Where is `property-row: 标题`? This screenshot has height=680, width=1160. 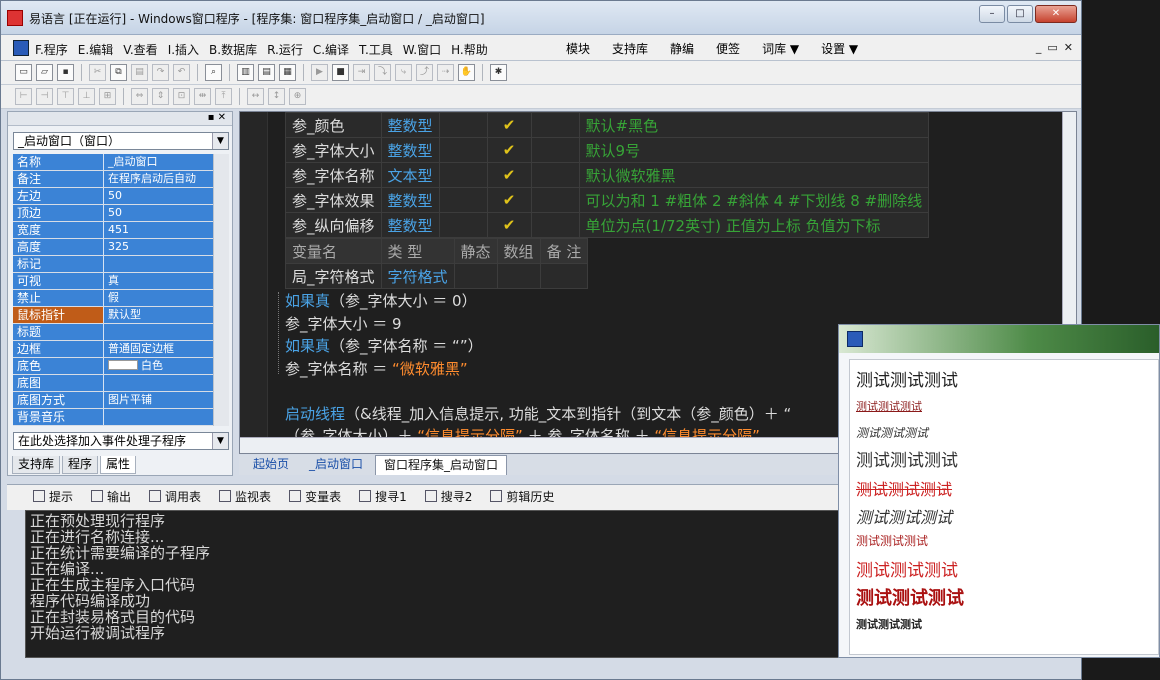
property-row: 标题 is located at coordinates (113, 332).